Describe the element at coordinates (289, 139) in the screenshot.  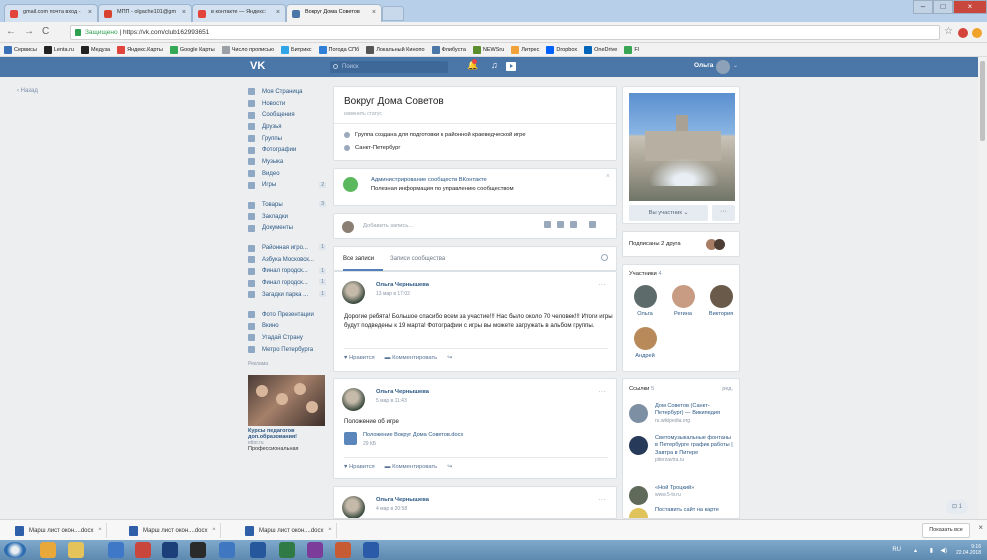
I see `sidebar-item: Группы` at that location.